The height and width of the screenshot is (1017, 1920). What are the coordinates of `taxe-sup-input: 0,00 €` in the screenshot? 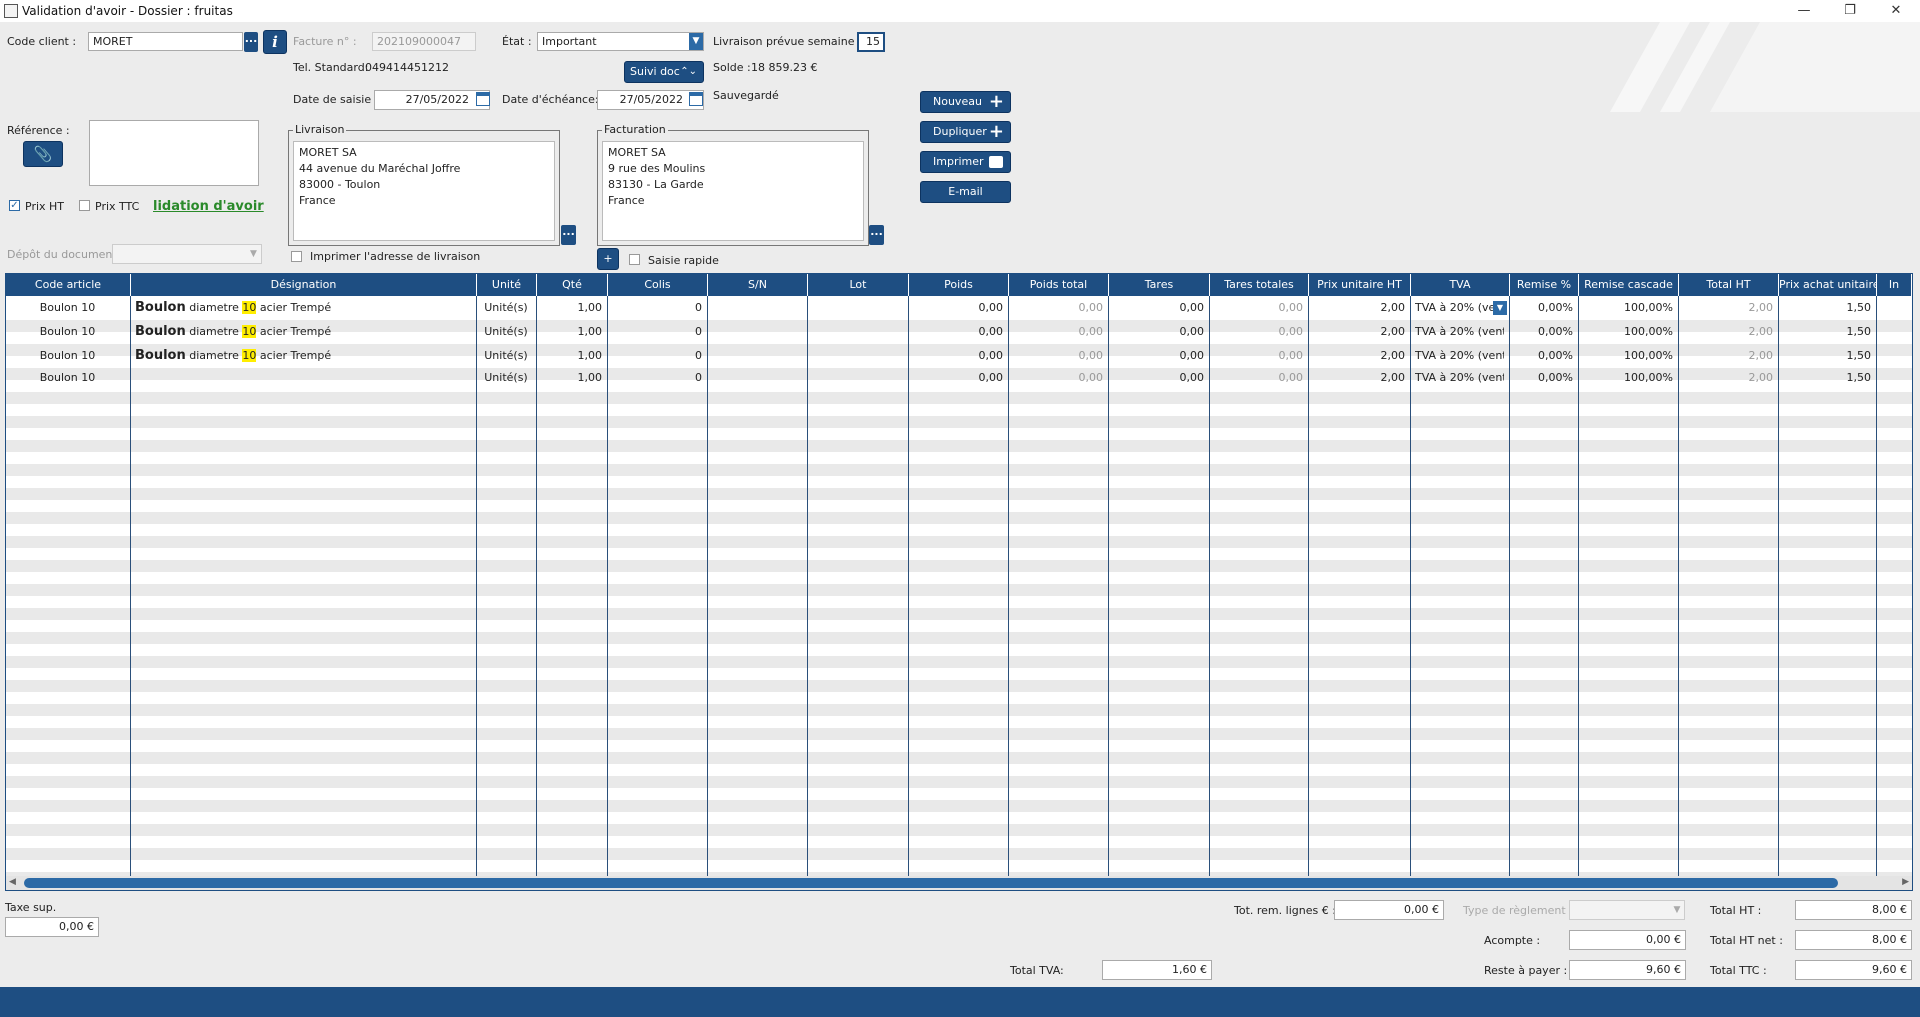 It's located at (52, 927).